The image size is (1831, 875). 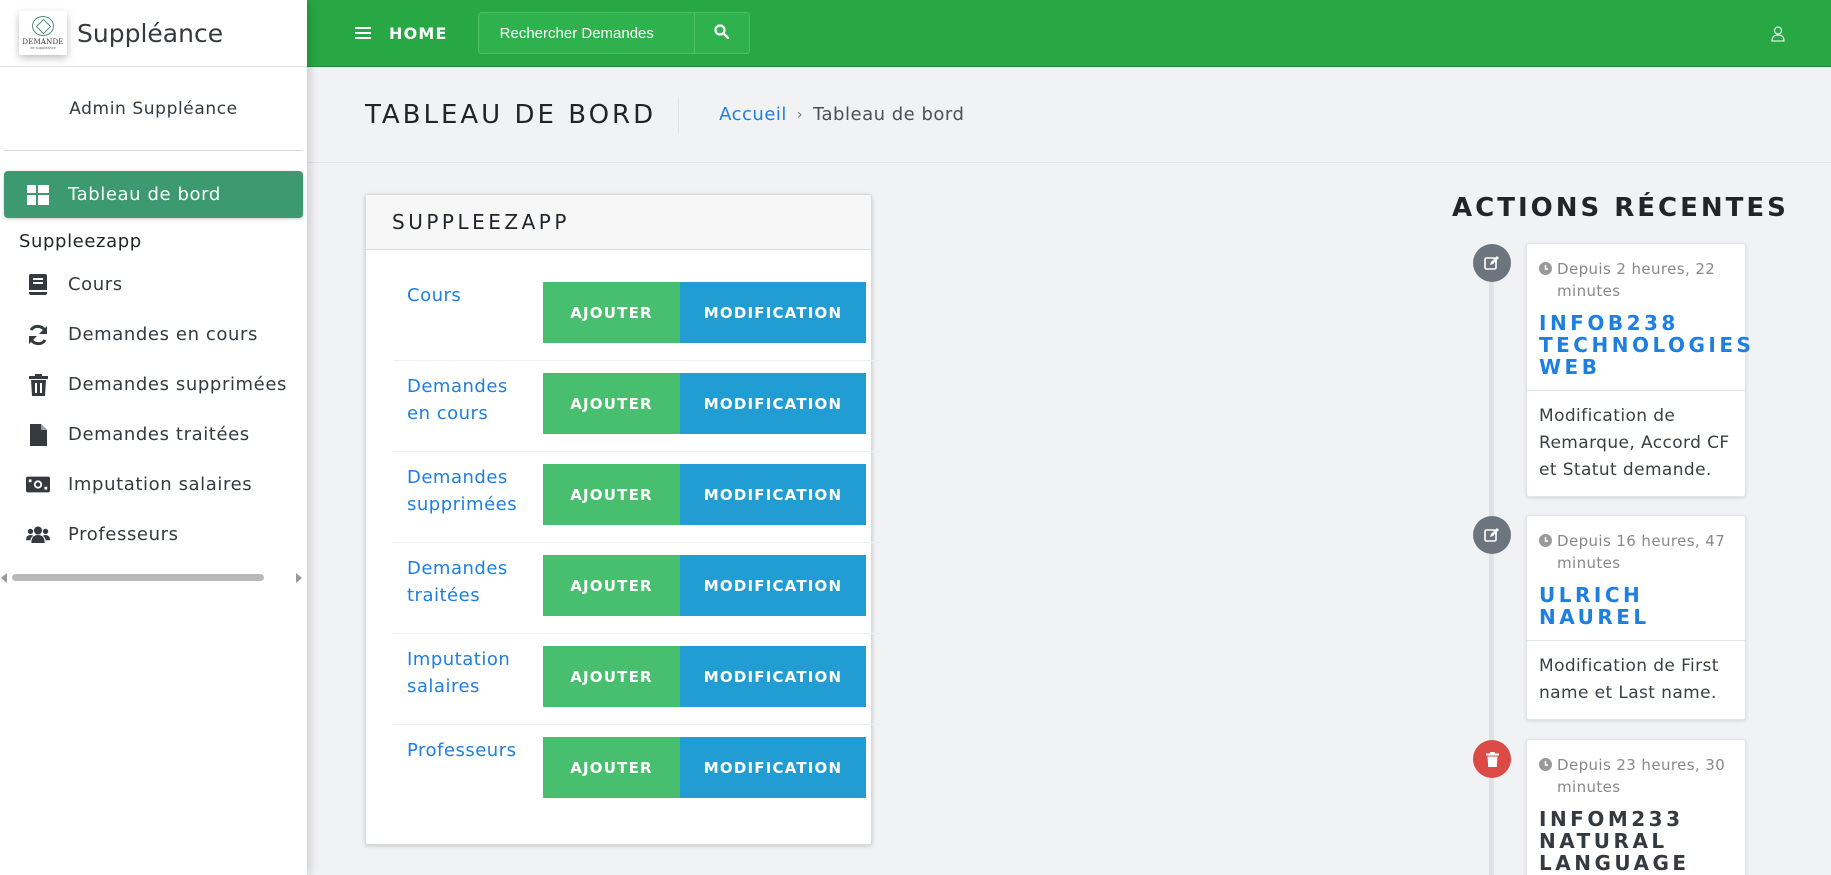 What do you see at coordinates (773, 585) in the screenshot?
I see `change-demandes-traitees-button: MODIFICATION` at bounding box center [773, 585].